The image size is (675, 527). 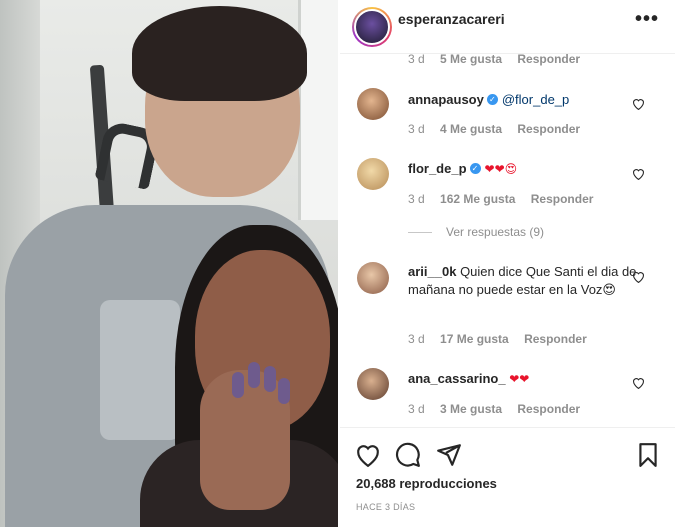 What do you see at coordinates (318, 110) in the screenshot?
I see `background-window` at bounding box center [318, 110].